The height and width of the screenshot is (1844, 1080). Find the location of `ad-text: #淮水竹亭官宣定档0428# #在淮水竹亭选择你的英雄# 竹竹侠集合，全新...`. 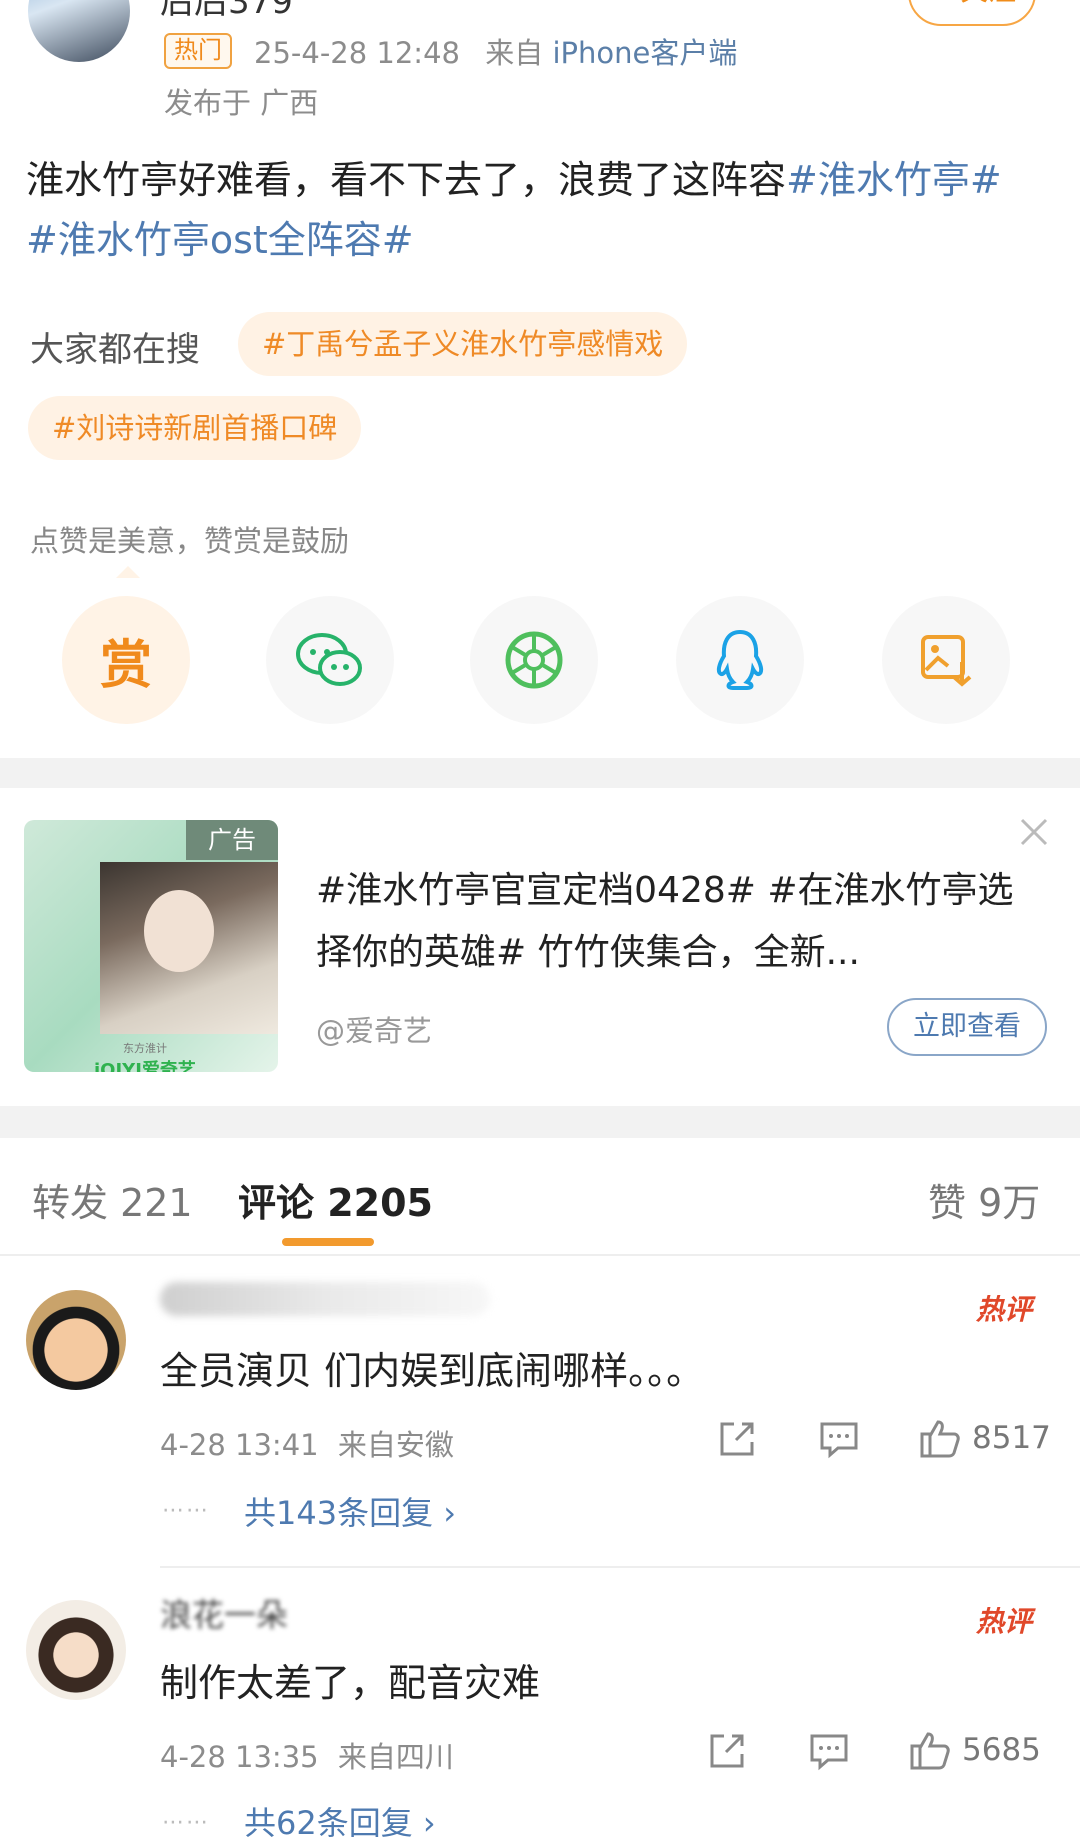

ad-text: #淮水竹亭官宣定档0428# #在淮水竹亭选择你的英雄# 竹竹侠集合，全新... is located at coordinates (666, 922).